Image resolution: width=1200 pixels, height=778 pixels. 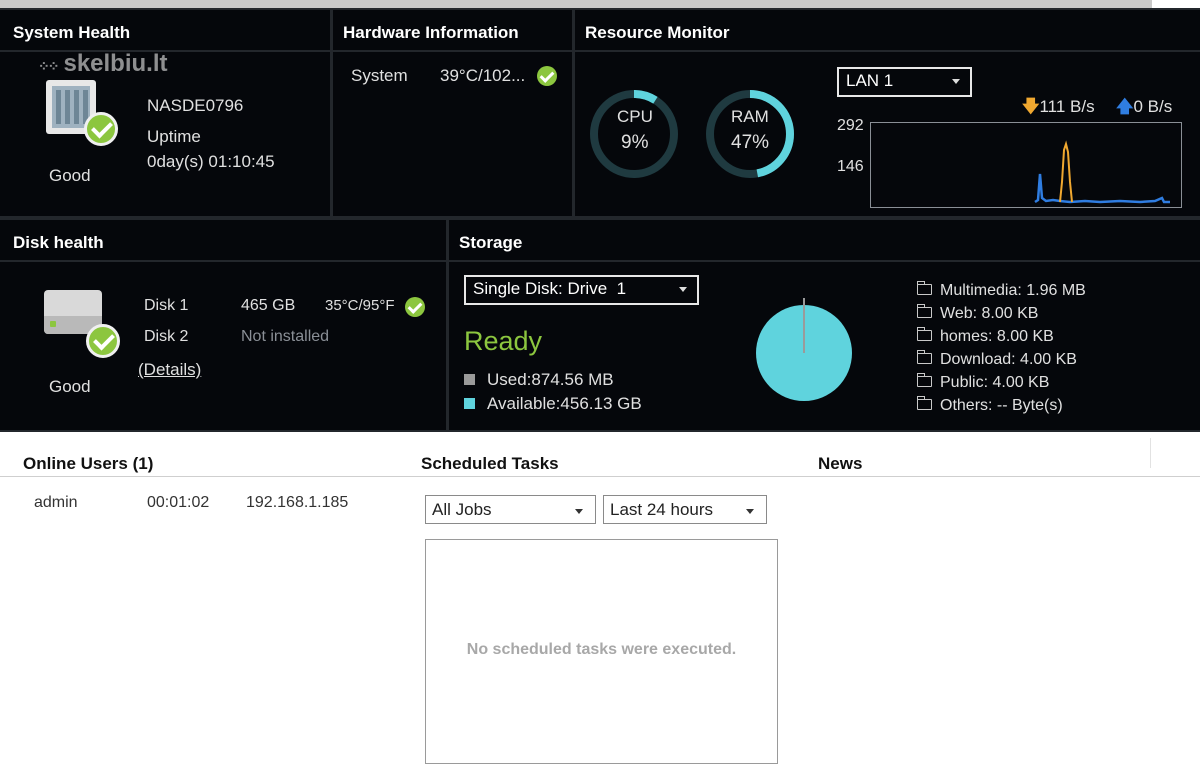 I want to click on time-filter-select: Last 24 hours, so click(x=685, y=509).